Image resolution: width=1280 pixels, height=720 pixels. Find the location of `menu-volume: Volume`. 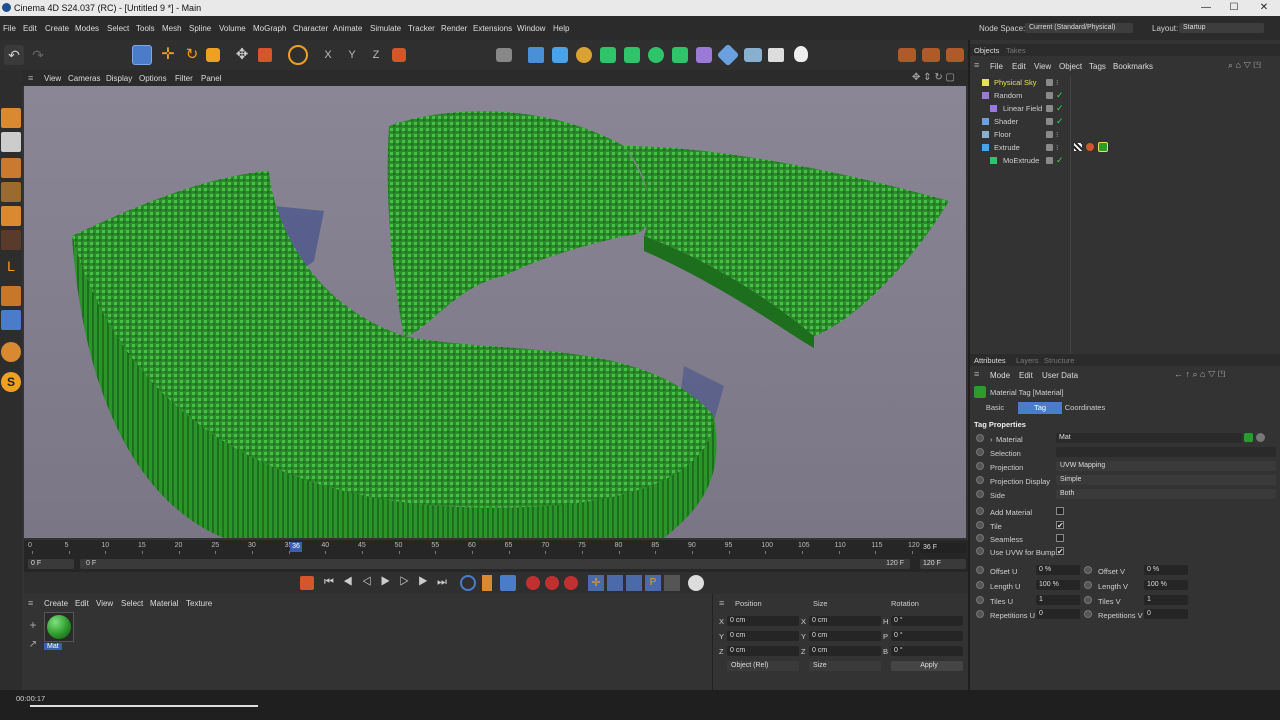

menu-volume: Volume is located at coordinates (232, 28).